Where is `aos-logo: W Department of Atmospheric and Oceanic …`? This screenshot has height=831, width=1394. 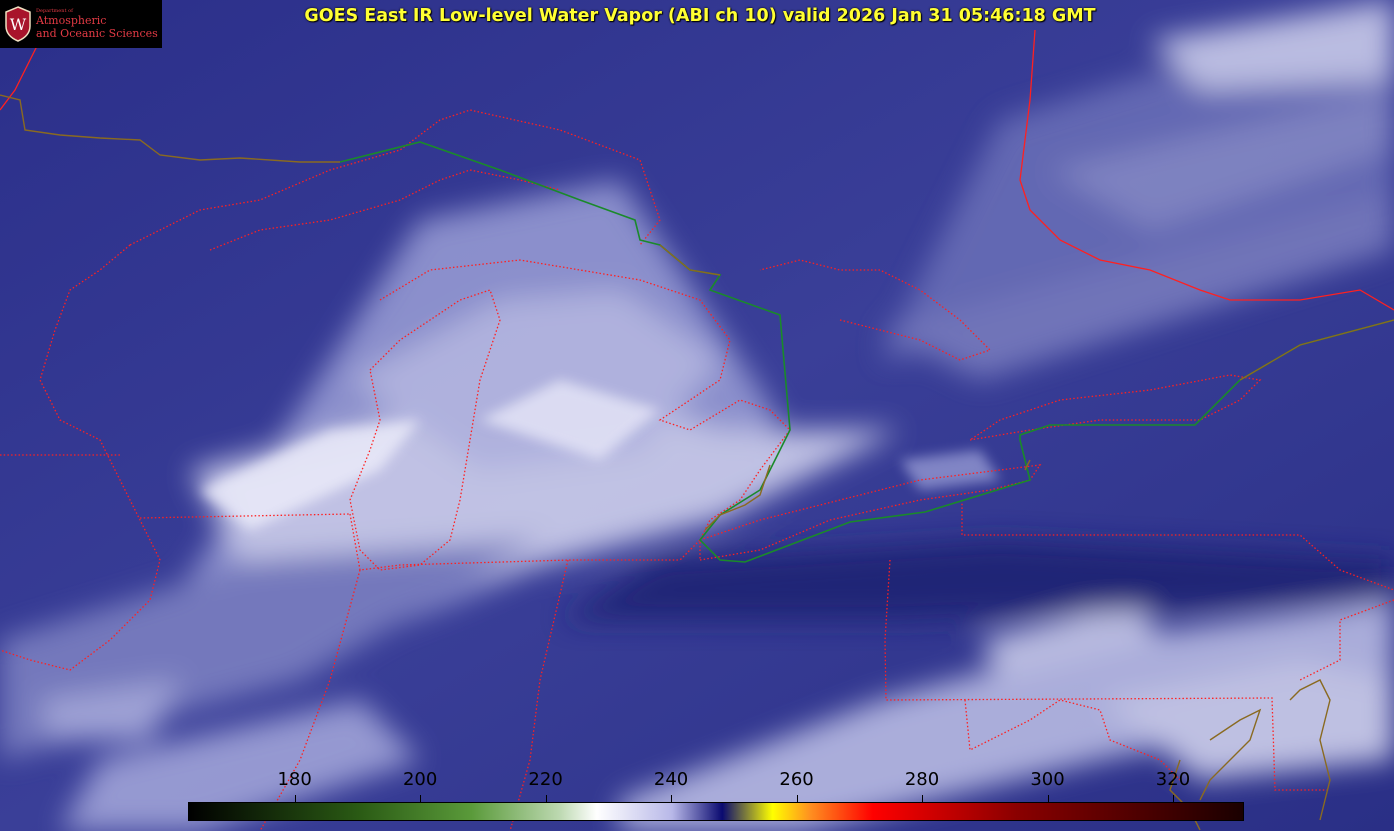 aos-logo: W Department of Atmospheric and Oceanic … is located at coordinates (81, 24).